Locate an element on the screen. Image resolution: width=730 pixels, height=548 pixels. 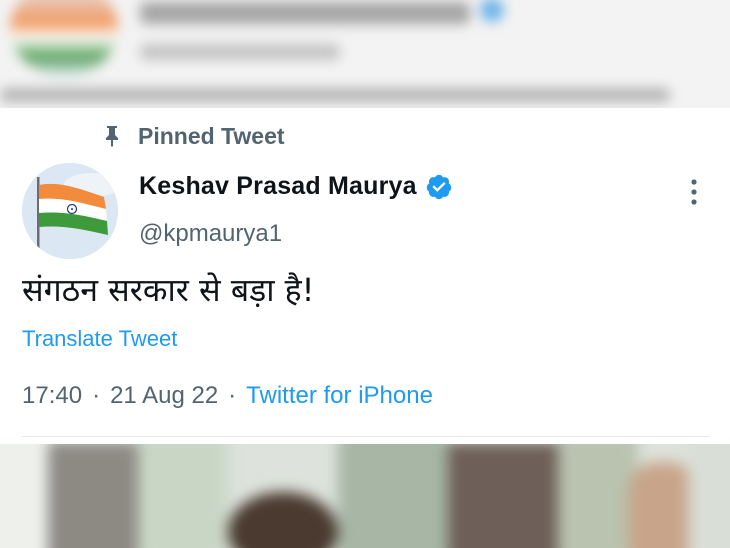
pinned-tweet-label: Pinned Tweet is located at coordinates (194, 136).